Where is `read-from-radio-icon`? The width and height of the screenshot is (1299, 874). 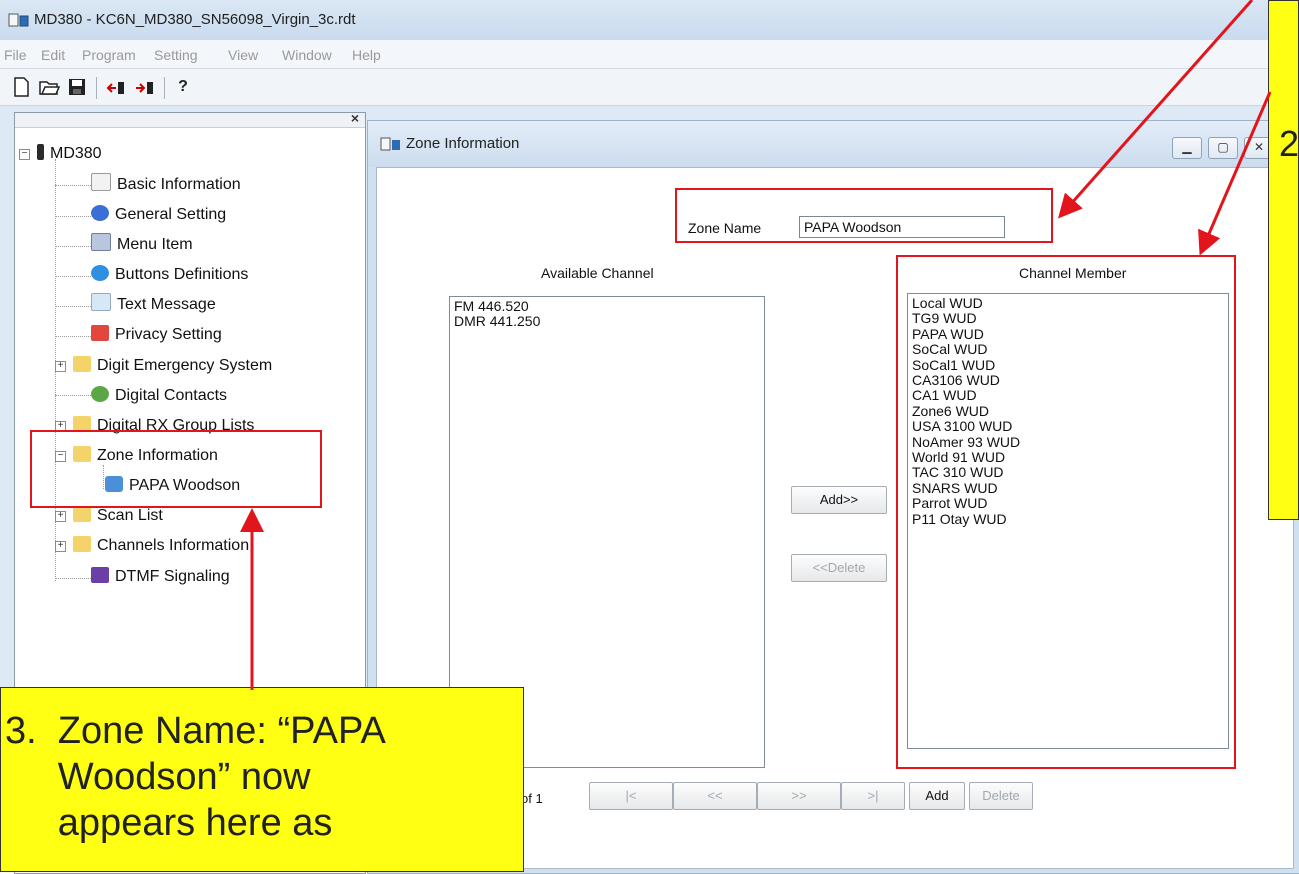
read-from-radio-icon is located at coordinates (117, 87).